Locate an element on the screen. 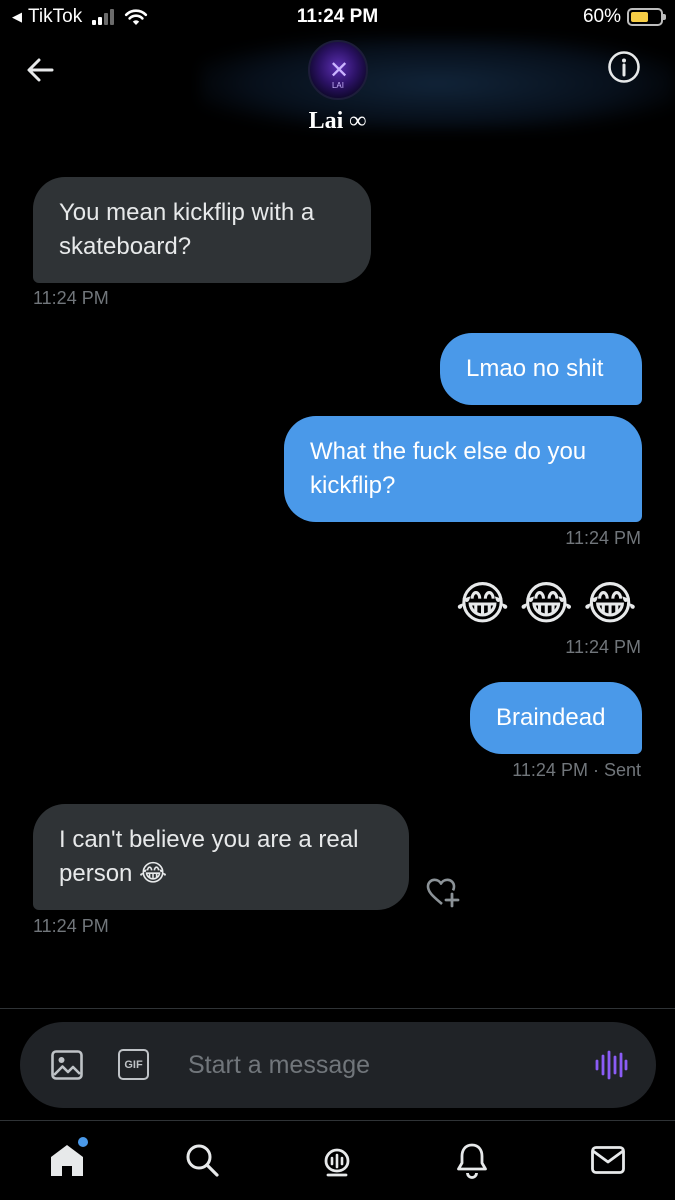 The image size is (675, 1200). battery-icon is located at coordinates (646, 17).